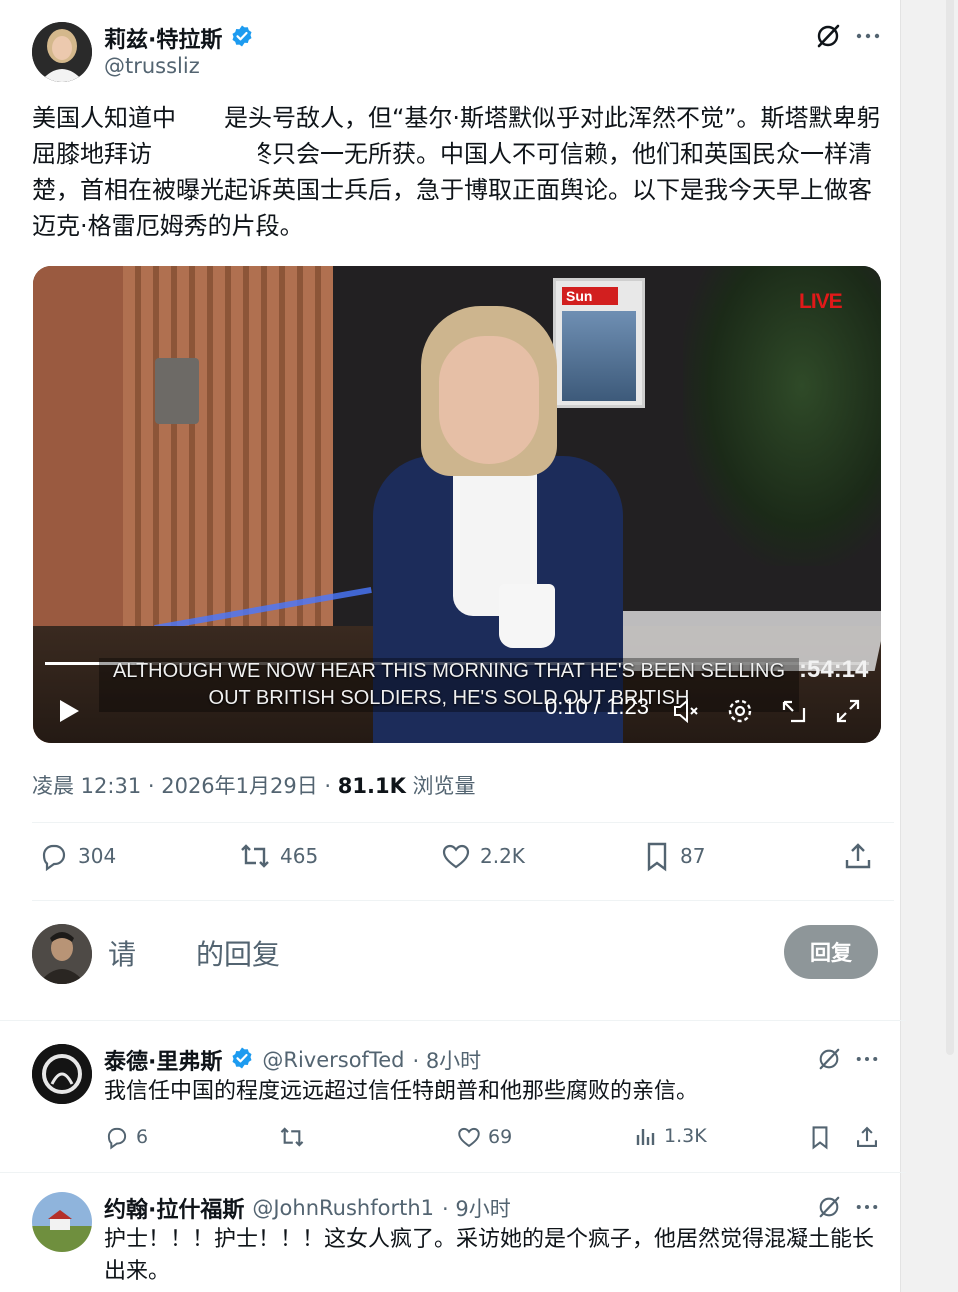 This screenshot has width=958, height=1292. I want to click on repost-action, so click(295, 1137).